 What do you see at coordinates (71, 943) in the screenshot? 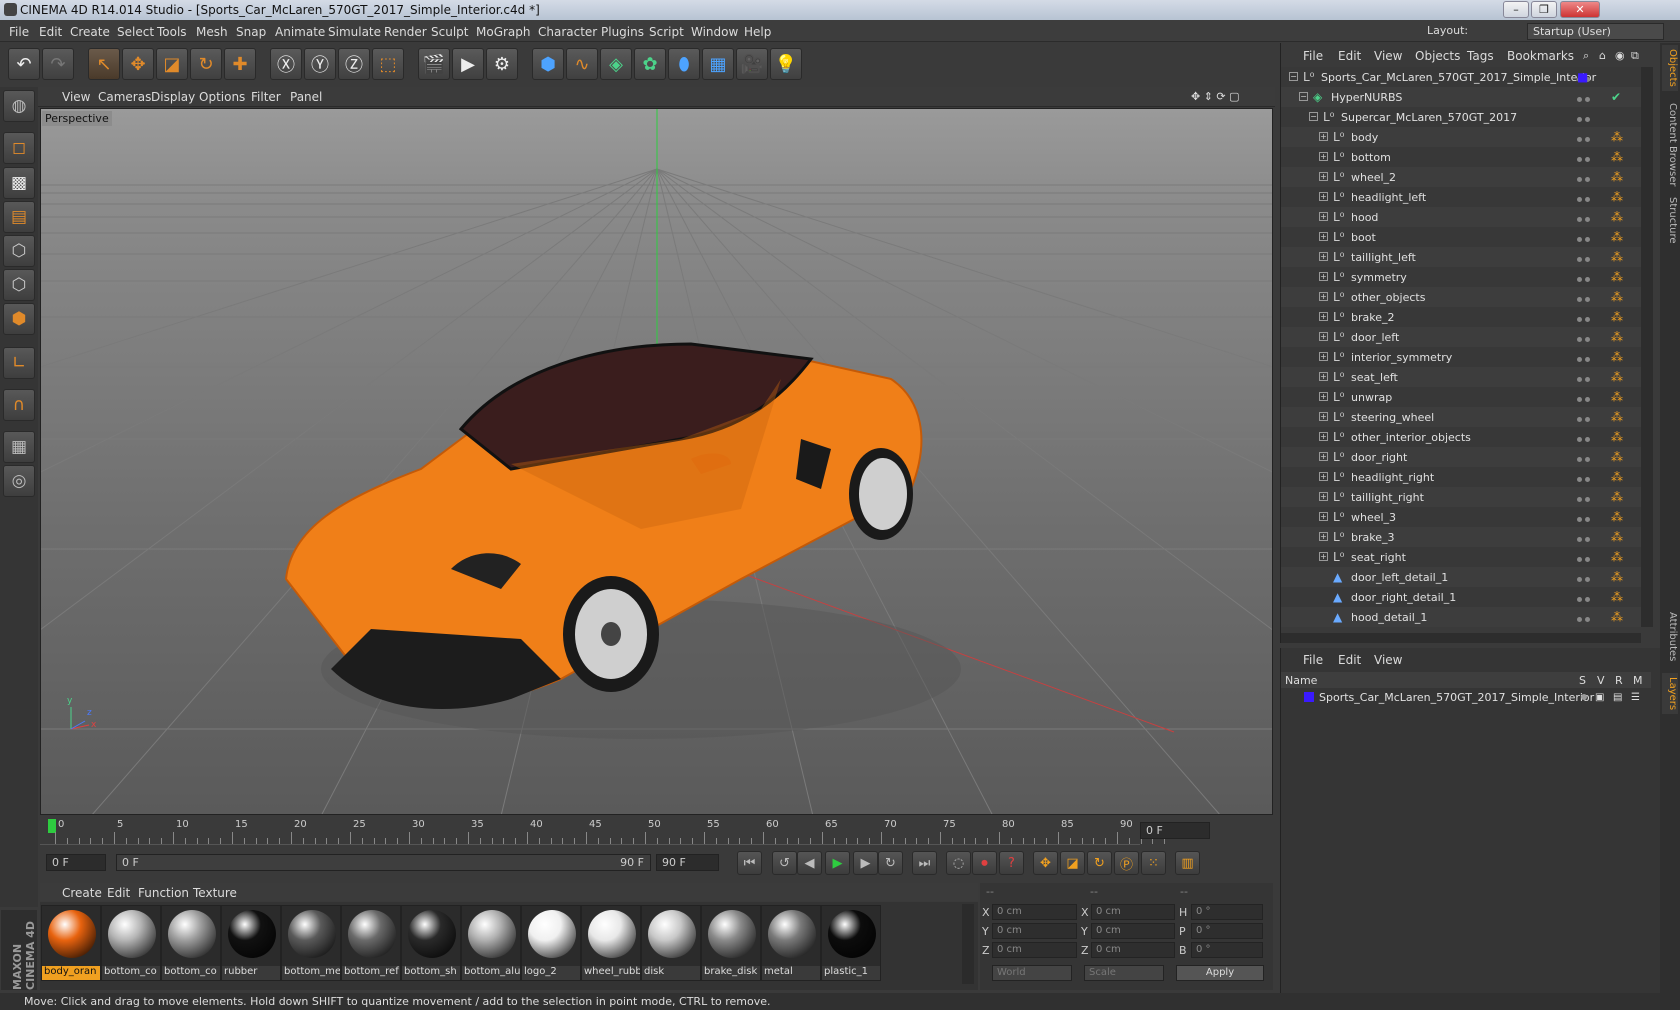
I see `material-swatch: body_oran` at bounding box center [71, 943].